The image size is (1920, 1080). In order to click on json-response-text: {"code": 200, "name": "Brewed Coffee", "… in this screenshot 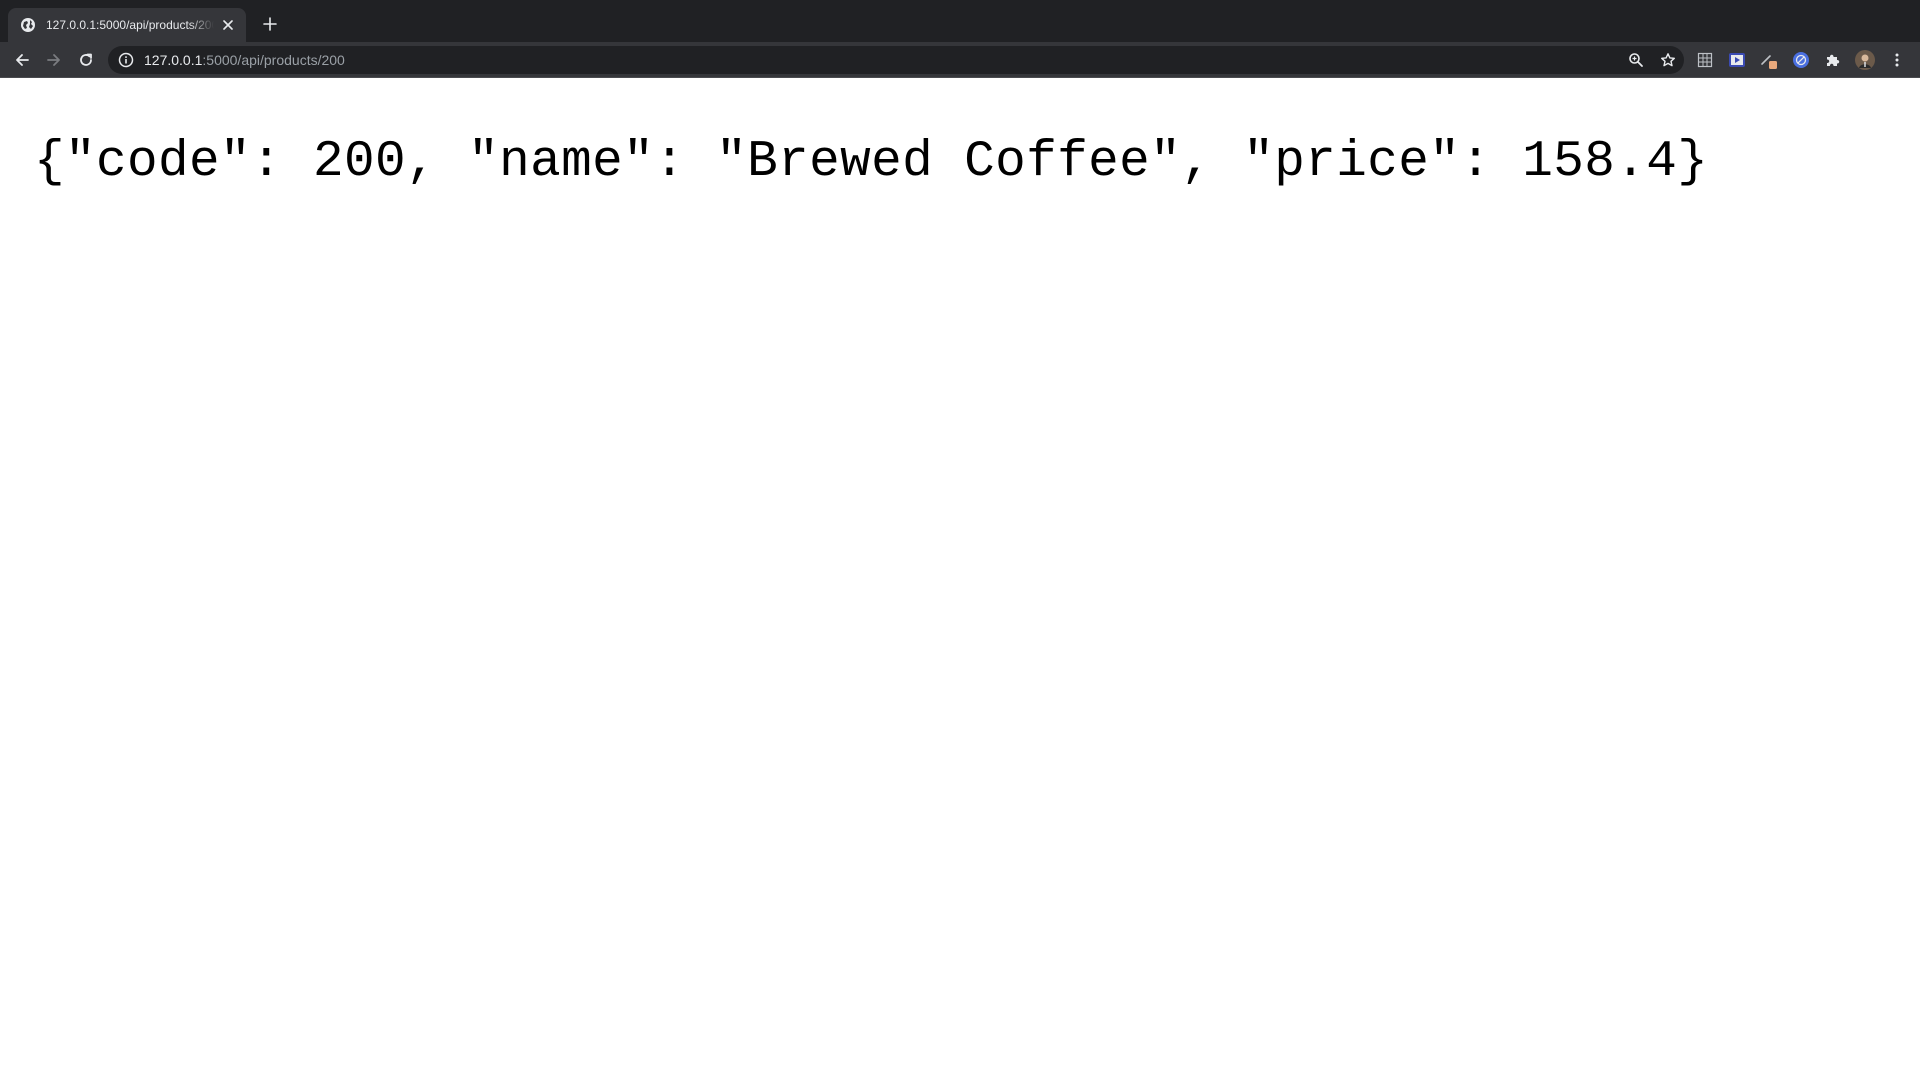, I will do `click(871, 162)`.